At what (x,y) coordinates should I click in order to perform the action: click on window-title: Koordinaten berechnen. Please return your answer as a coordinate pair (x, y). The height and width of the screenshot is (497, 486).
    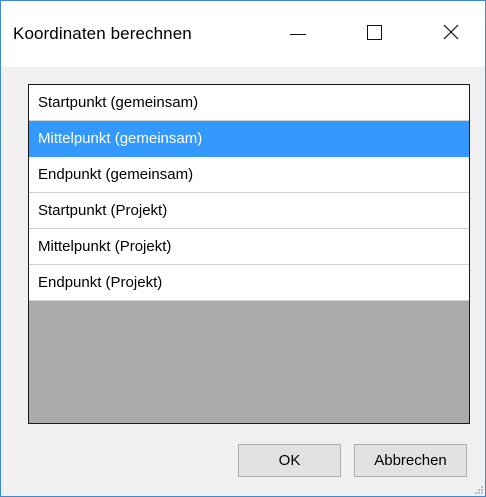
    Looking at the image, I should click on (102, 33).